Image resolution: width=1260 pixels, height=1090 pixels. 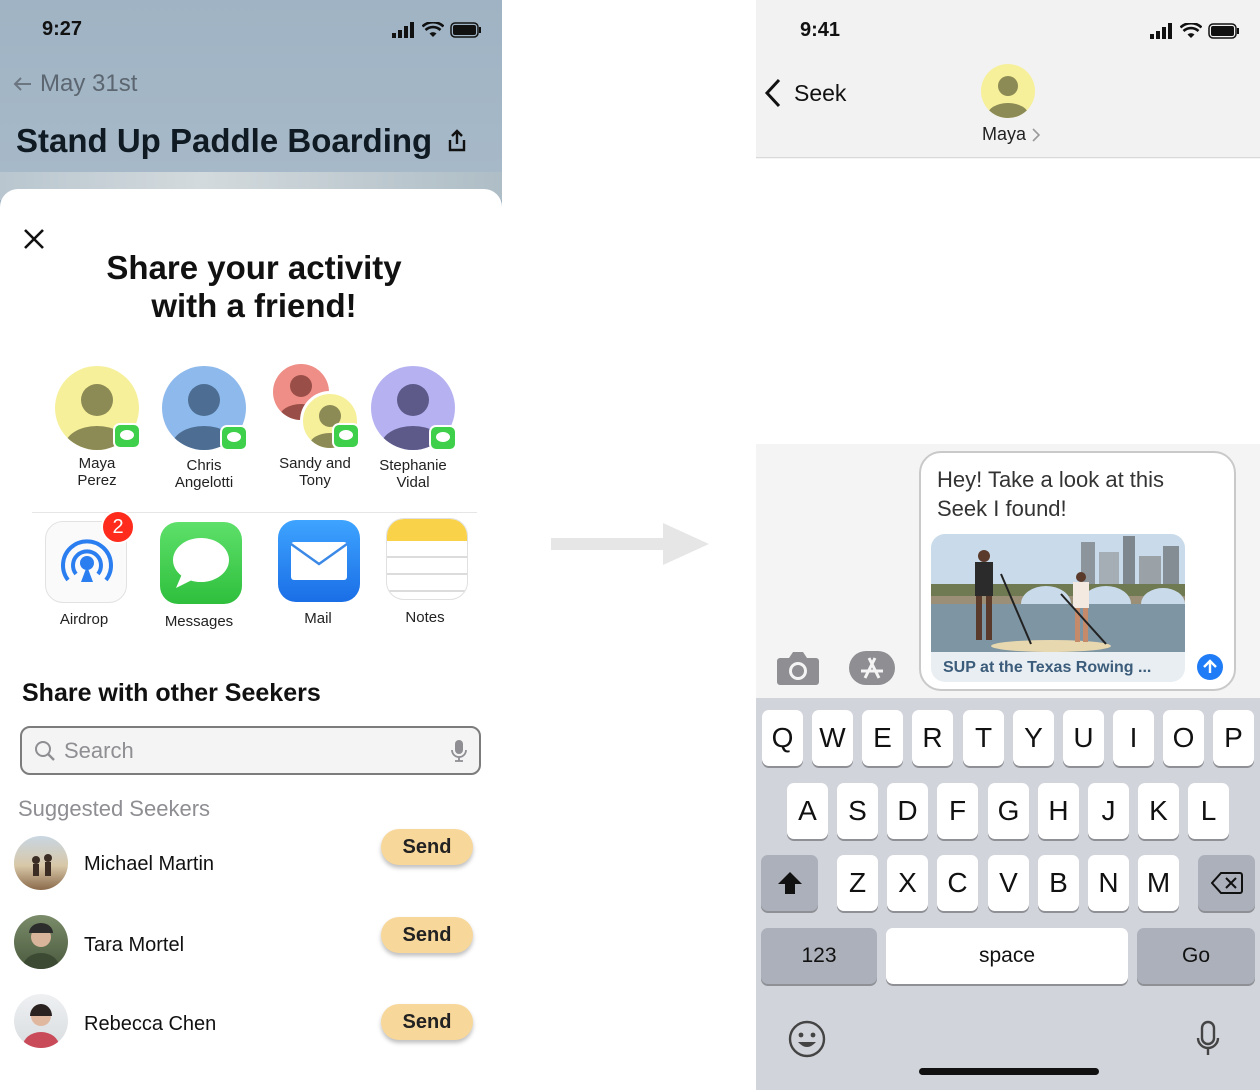 I want to click on key-g: G, so click(x=1008, y=811).